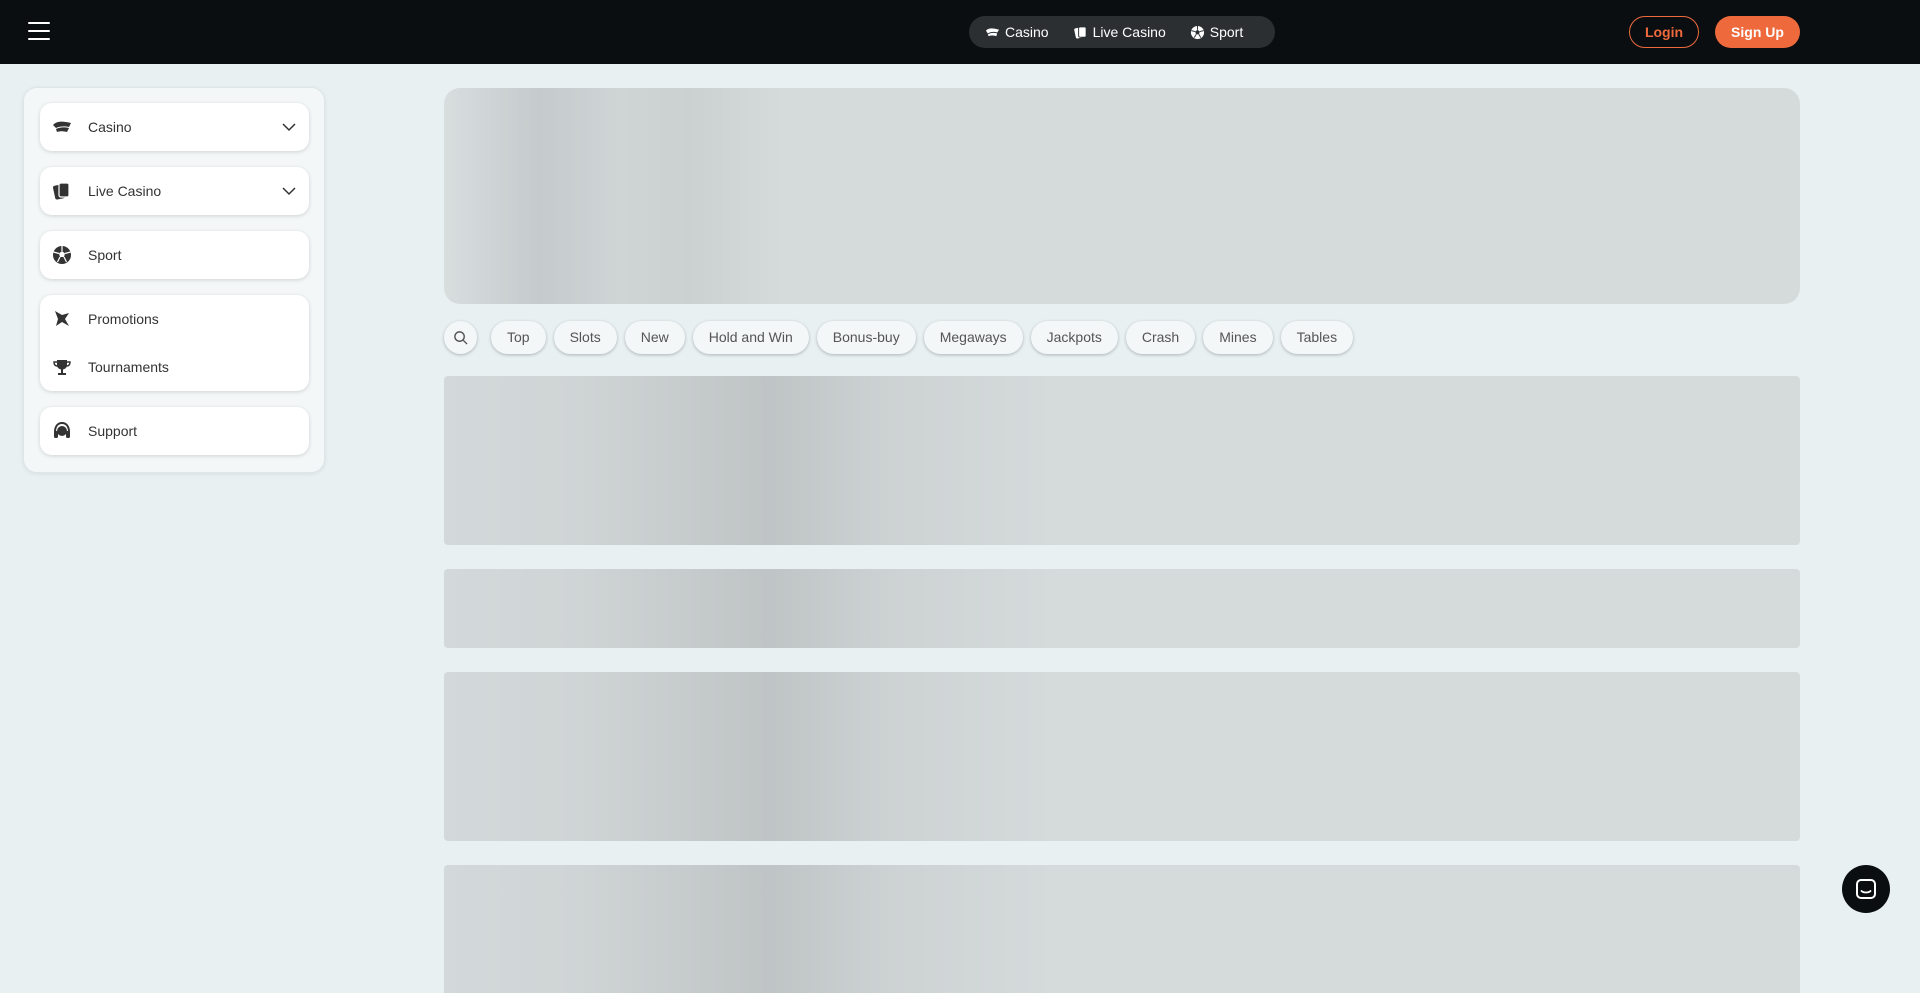 This screenshot has width=1920, height=993. I want to click on sidebar-item-casino: Casino, so click(174, 127).